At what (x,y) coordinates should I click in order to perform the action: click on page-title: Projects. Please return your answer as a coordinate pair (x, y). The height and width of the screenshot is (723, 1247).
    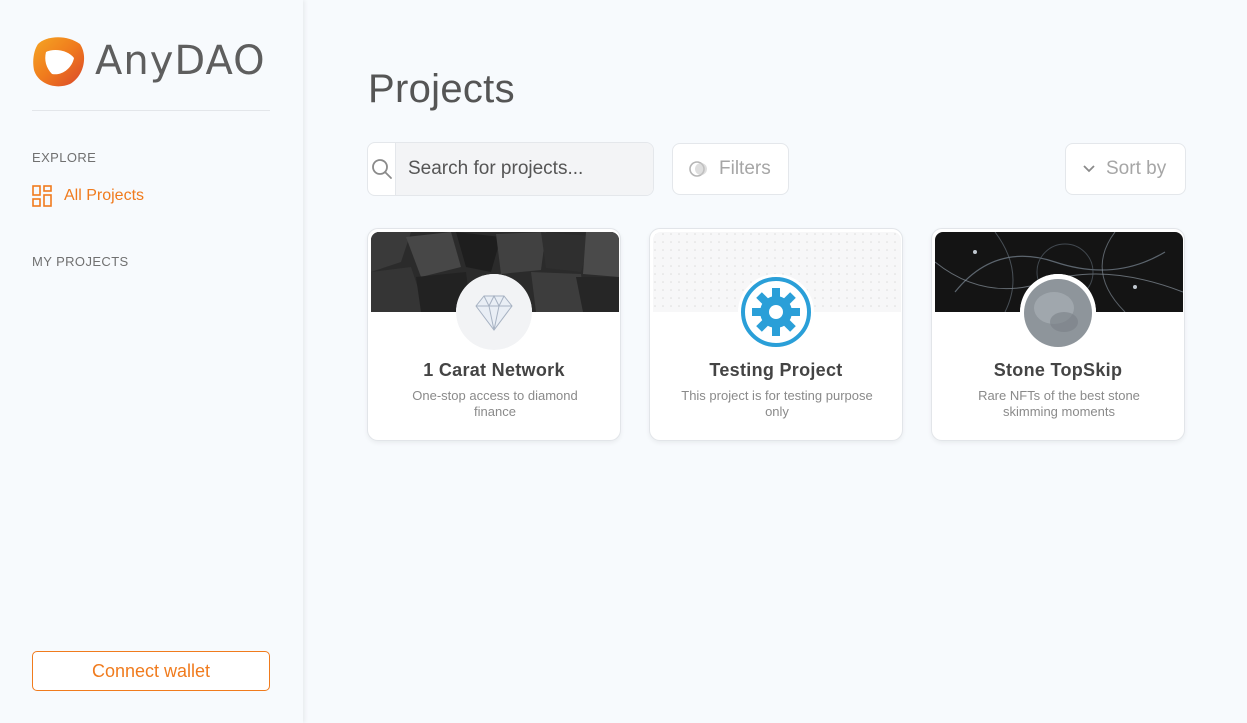
    Looking at the image, I should click on (441, 89).